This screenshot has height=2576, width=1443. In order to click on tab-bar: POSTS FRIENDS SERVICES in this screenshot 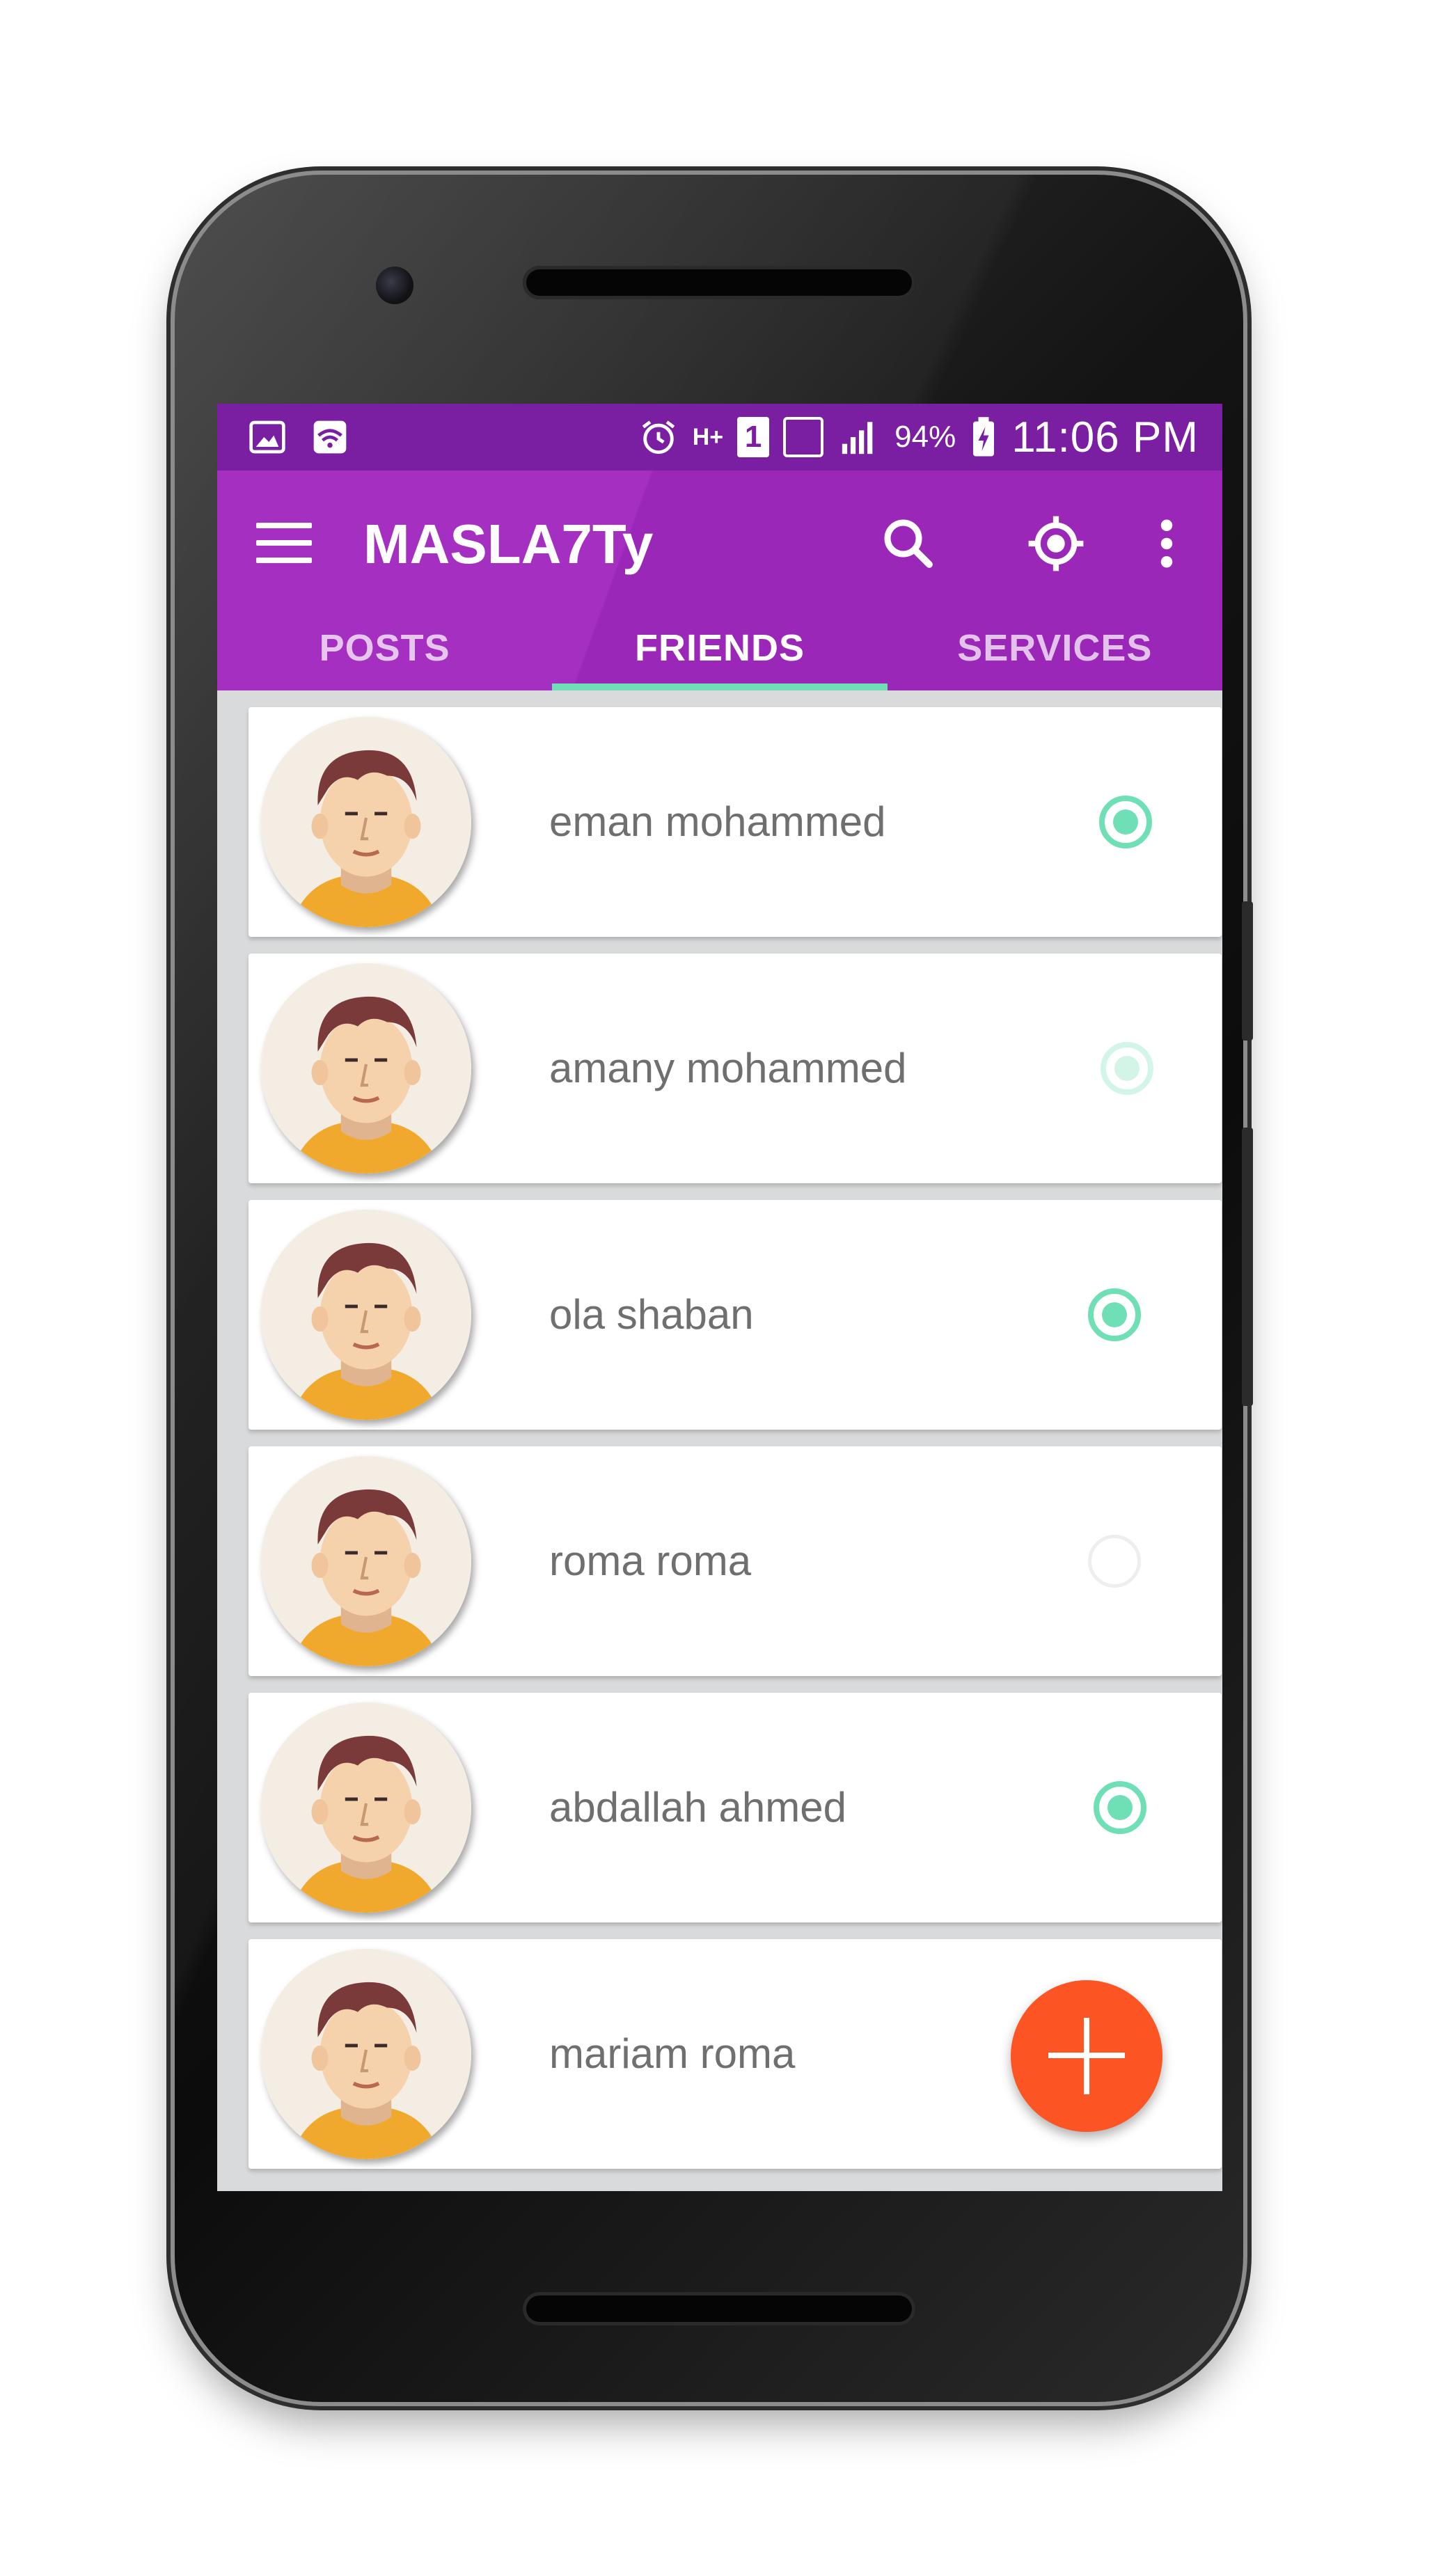, I will do `click(719, 650)`.